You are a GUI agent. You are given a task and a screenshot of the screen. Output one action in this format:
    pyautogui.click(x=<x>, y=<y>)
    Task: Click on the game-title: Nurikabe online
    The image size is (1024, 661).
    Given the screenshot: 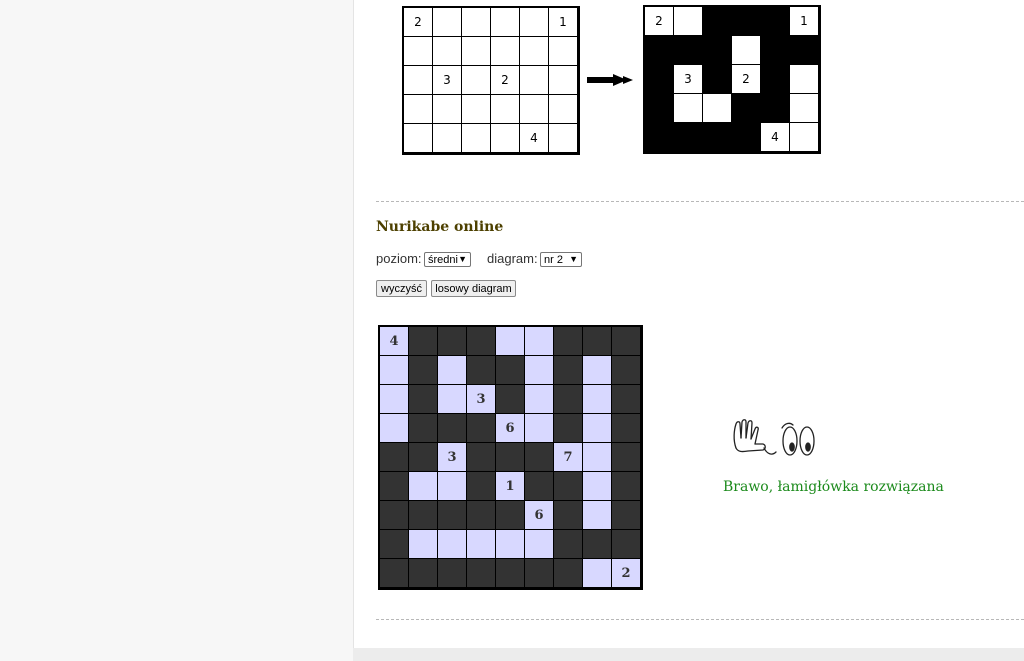 What is the action you would take?
    pyautogui.click(x=440, y=227)
    